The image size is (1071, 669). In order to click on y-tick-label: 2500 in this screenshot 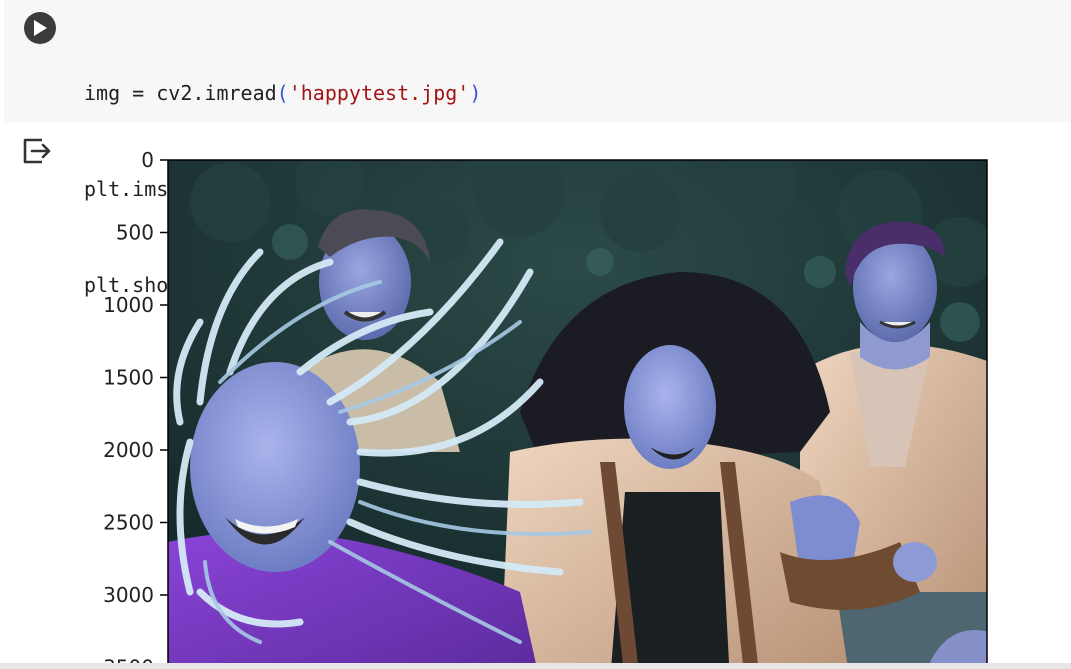, I will do `click(128, 523)`.